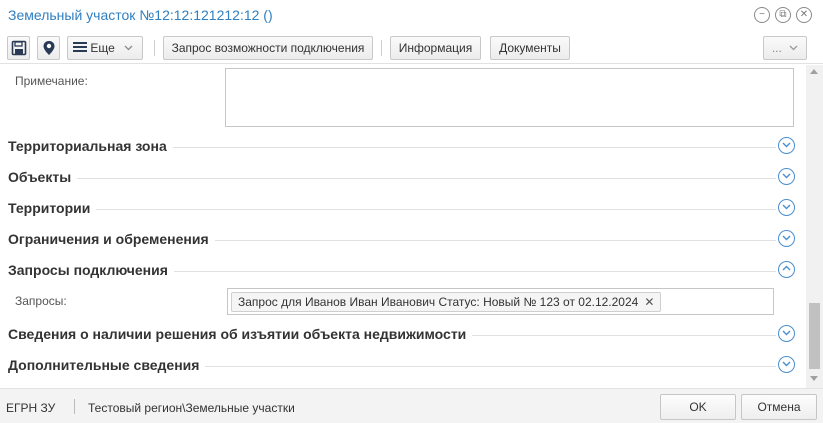 This screenshot has height=423, width=823. Describe the element at coordinates (403, 208) in the screenshot. I see `section-territories: Территории` at that location.